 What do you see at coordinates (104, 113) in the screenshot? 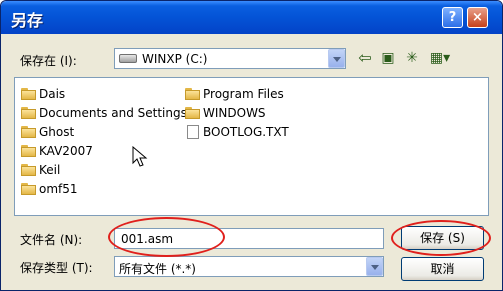
I see `list-item: Documents and Settings` at bounding box center [104, 113].